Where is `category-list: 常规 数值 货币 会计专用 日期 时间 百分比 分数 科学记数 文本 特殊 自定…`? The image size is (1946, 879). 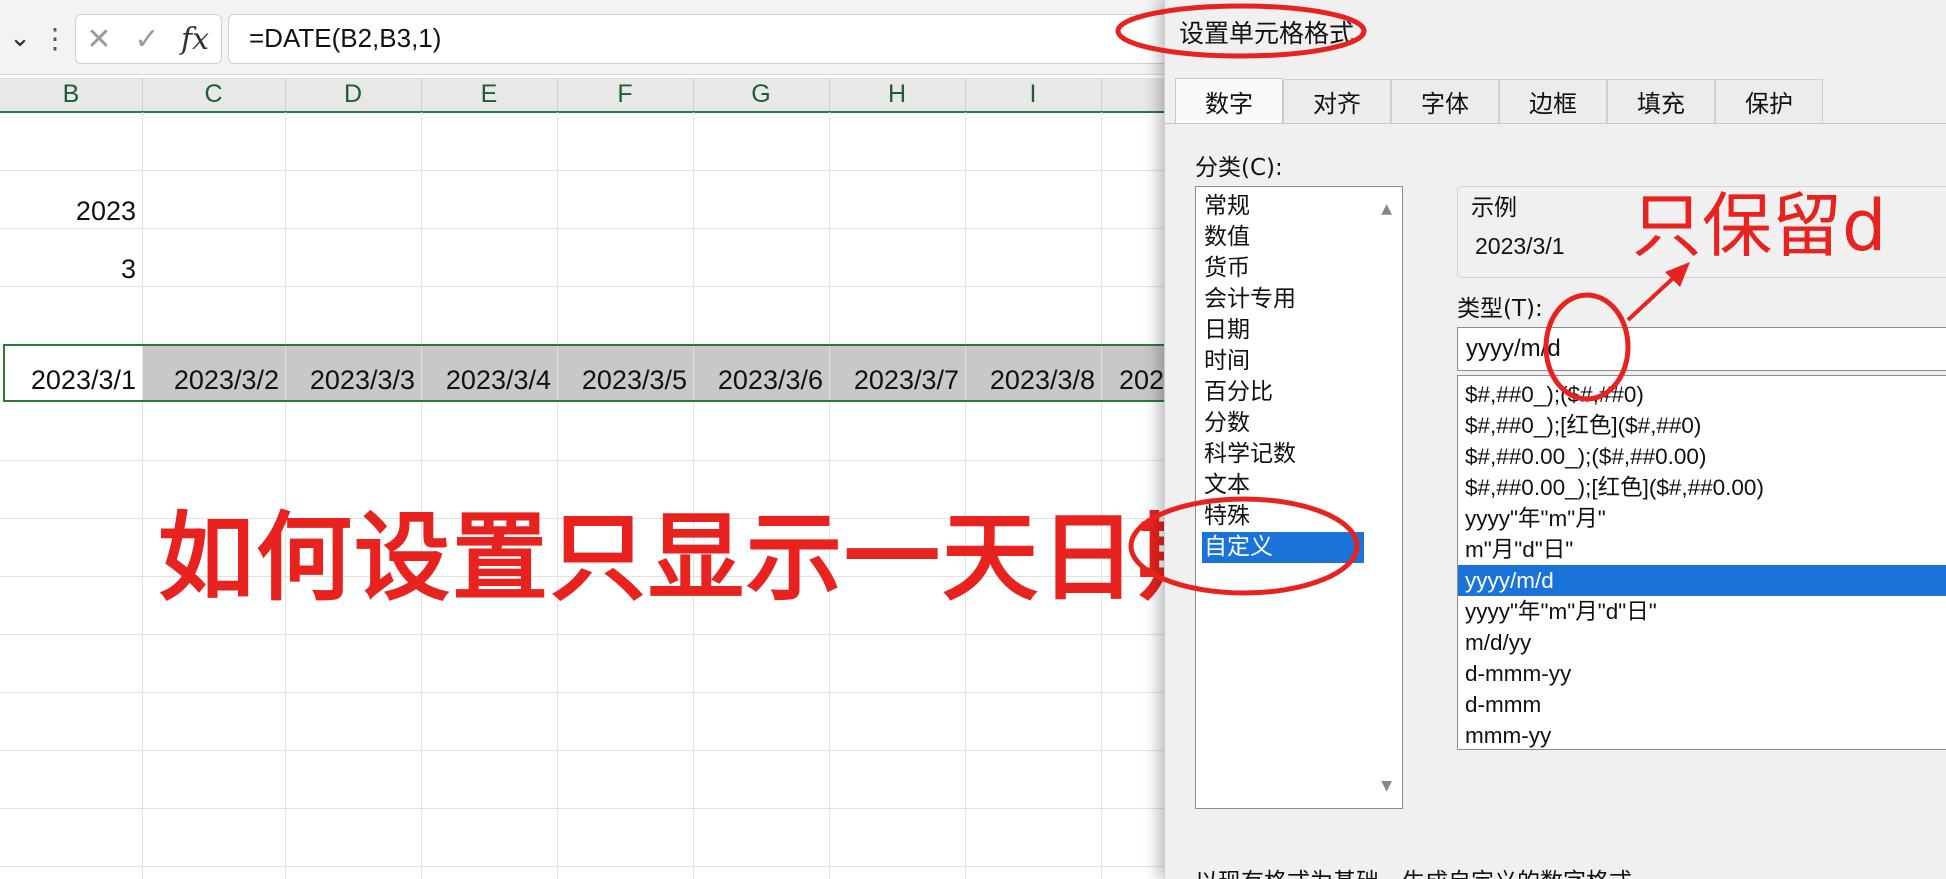
category-list: 常规 数值 货币 会计专用 日期 时间 百分比 分数 科学记数 文本 特殊 自定… is located at coordinates (1299, 497).